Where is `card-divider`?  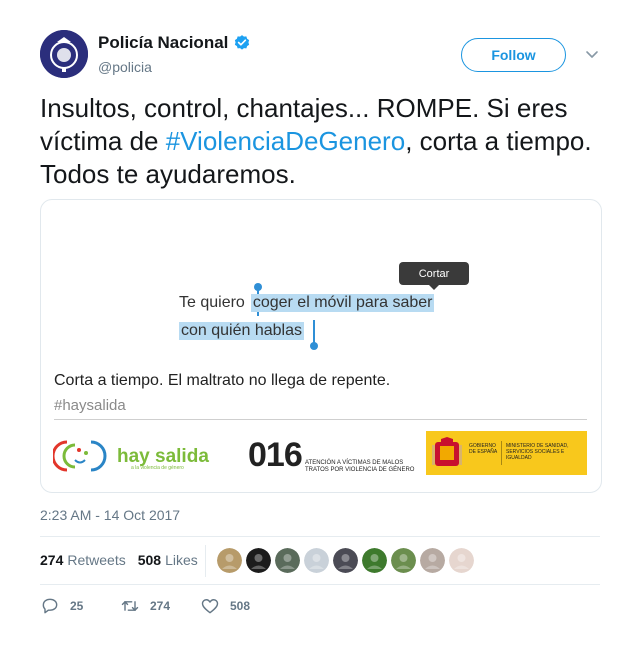 card-divider is located at coordinates (320, 419).